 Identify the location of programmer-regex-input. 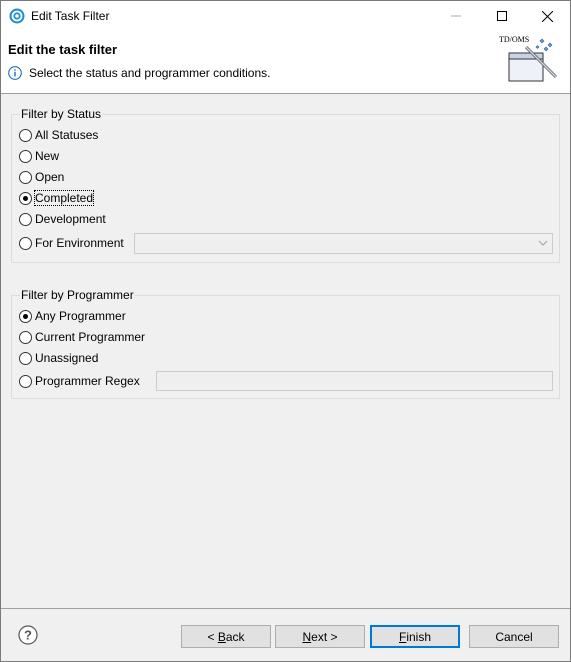
(354, 381).